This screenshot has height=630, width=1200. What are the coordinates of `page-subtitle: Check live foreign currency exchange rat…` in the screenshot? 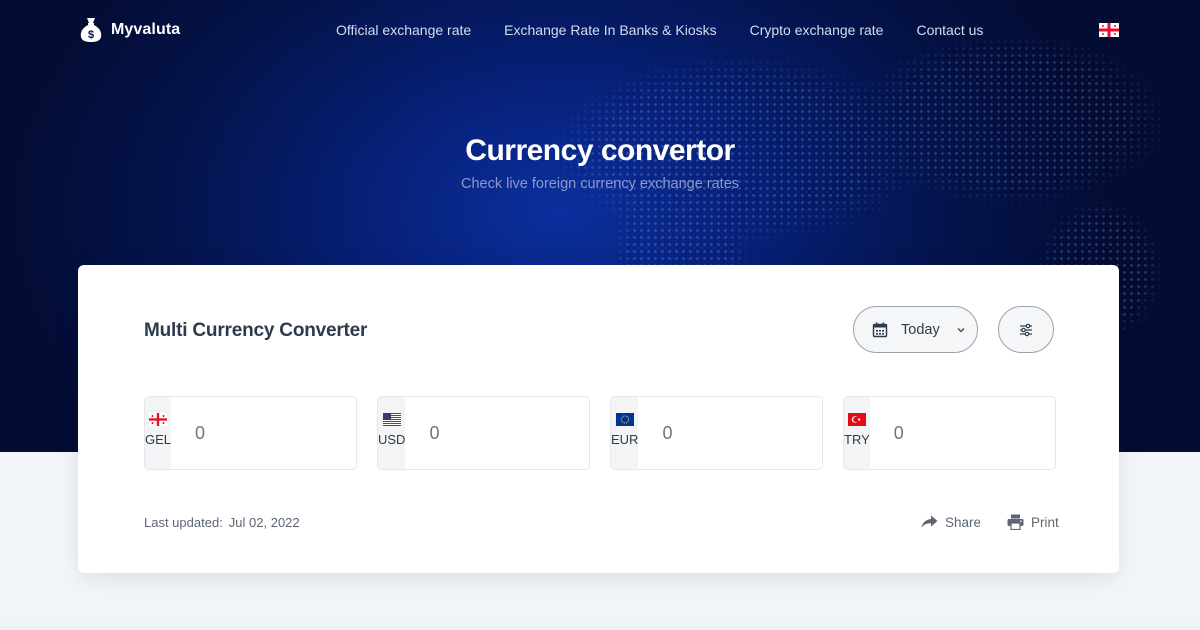 It's located at (600, 184).